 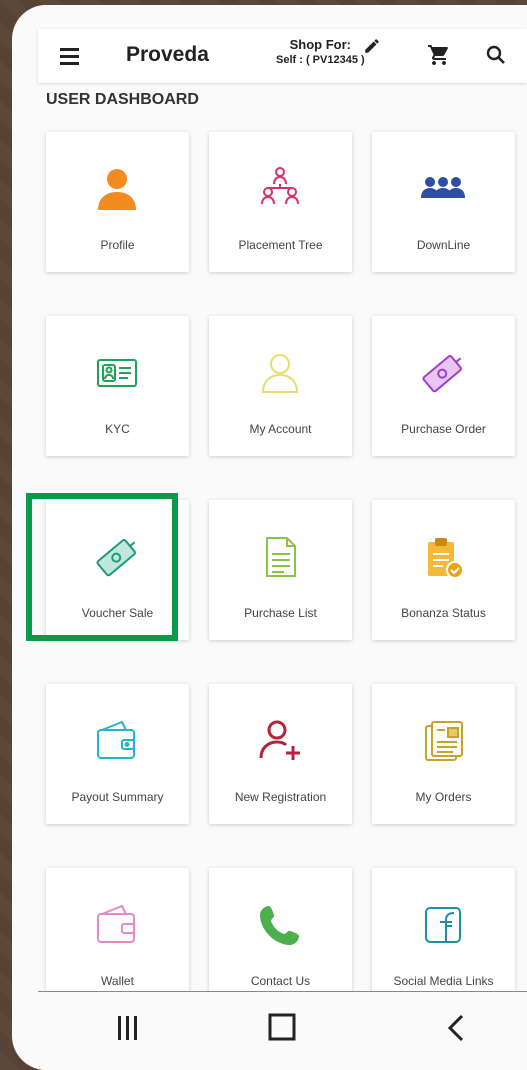 What do you see at coordinates (320, 44) in the screenshot?
I see `shop-for-label: Shop For:` at bounding box center [320, 44].